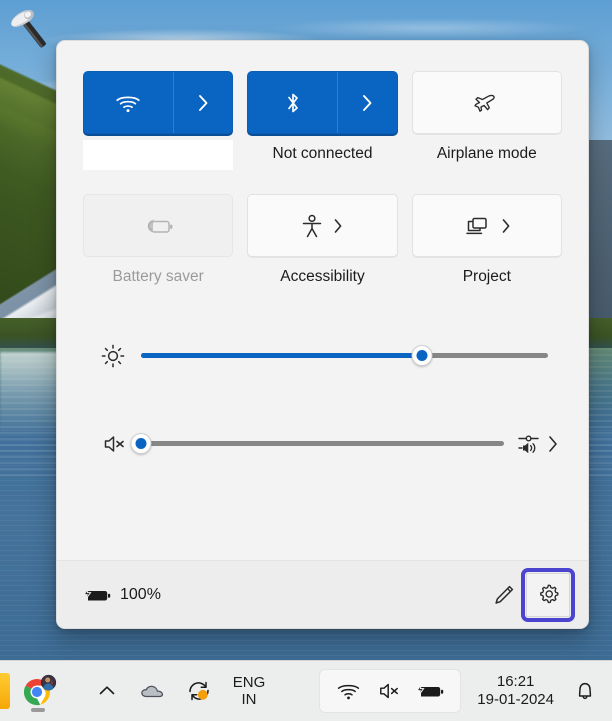  What do you see at coordinates (249, 699) in the screenshot?
I see `language-line2: IN` at bounding box center [249, 699].